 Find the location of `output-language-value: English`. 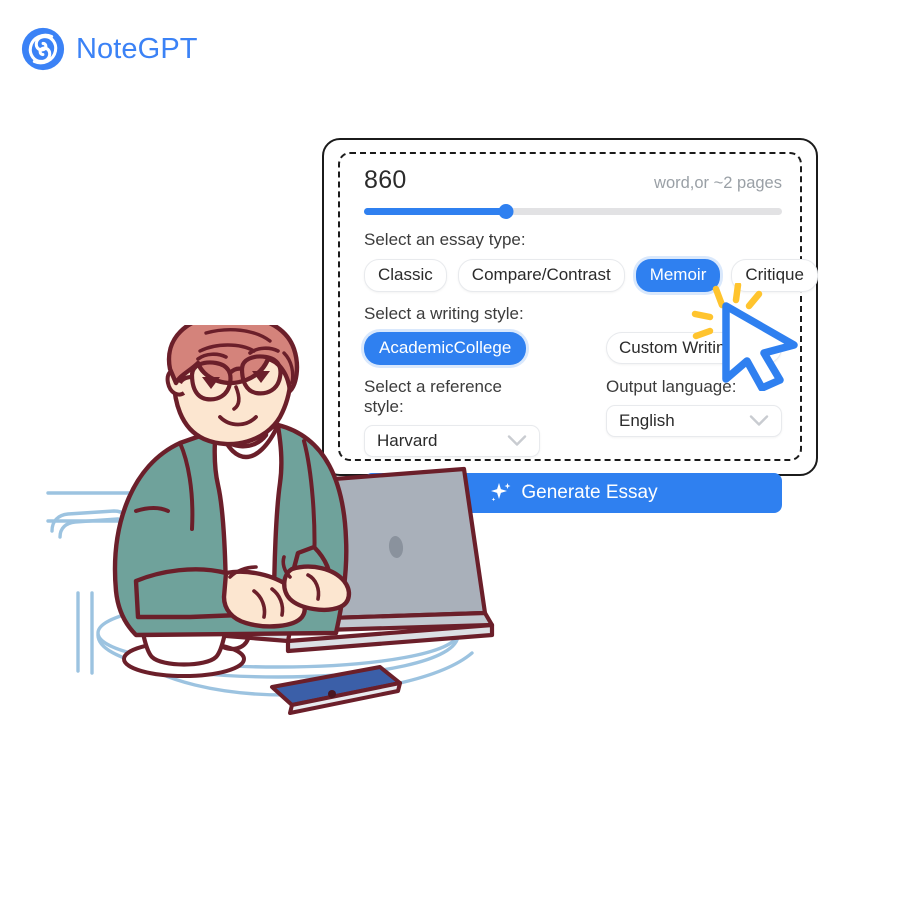

output-language-value: English is located at coordinates (647, 420).